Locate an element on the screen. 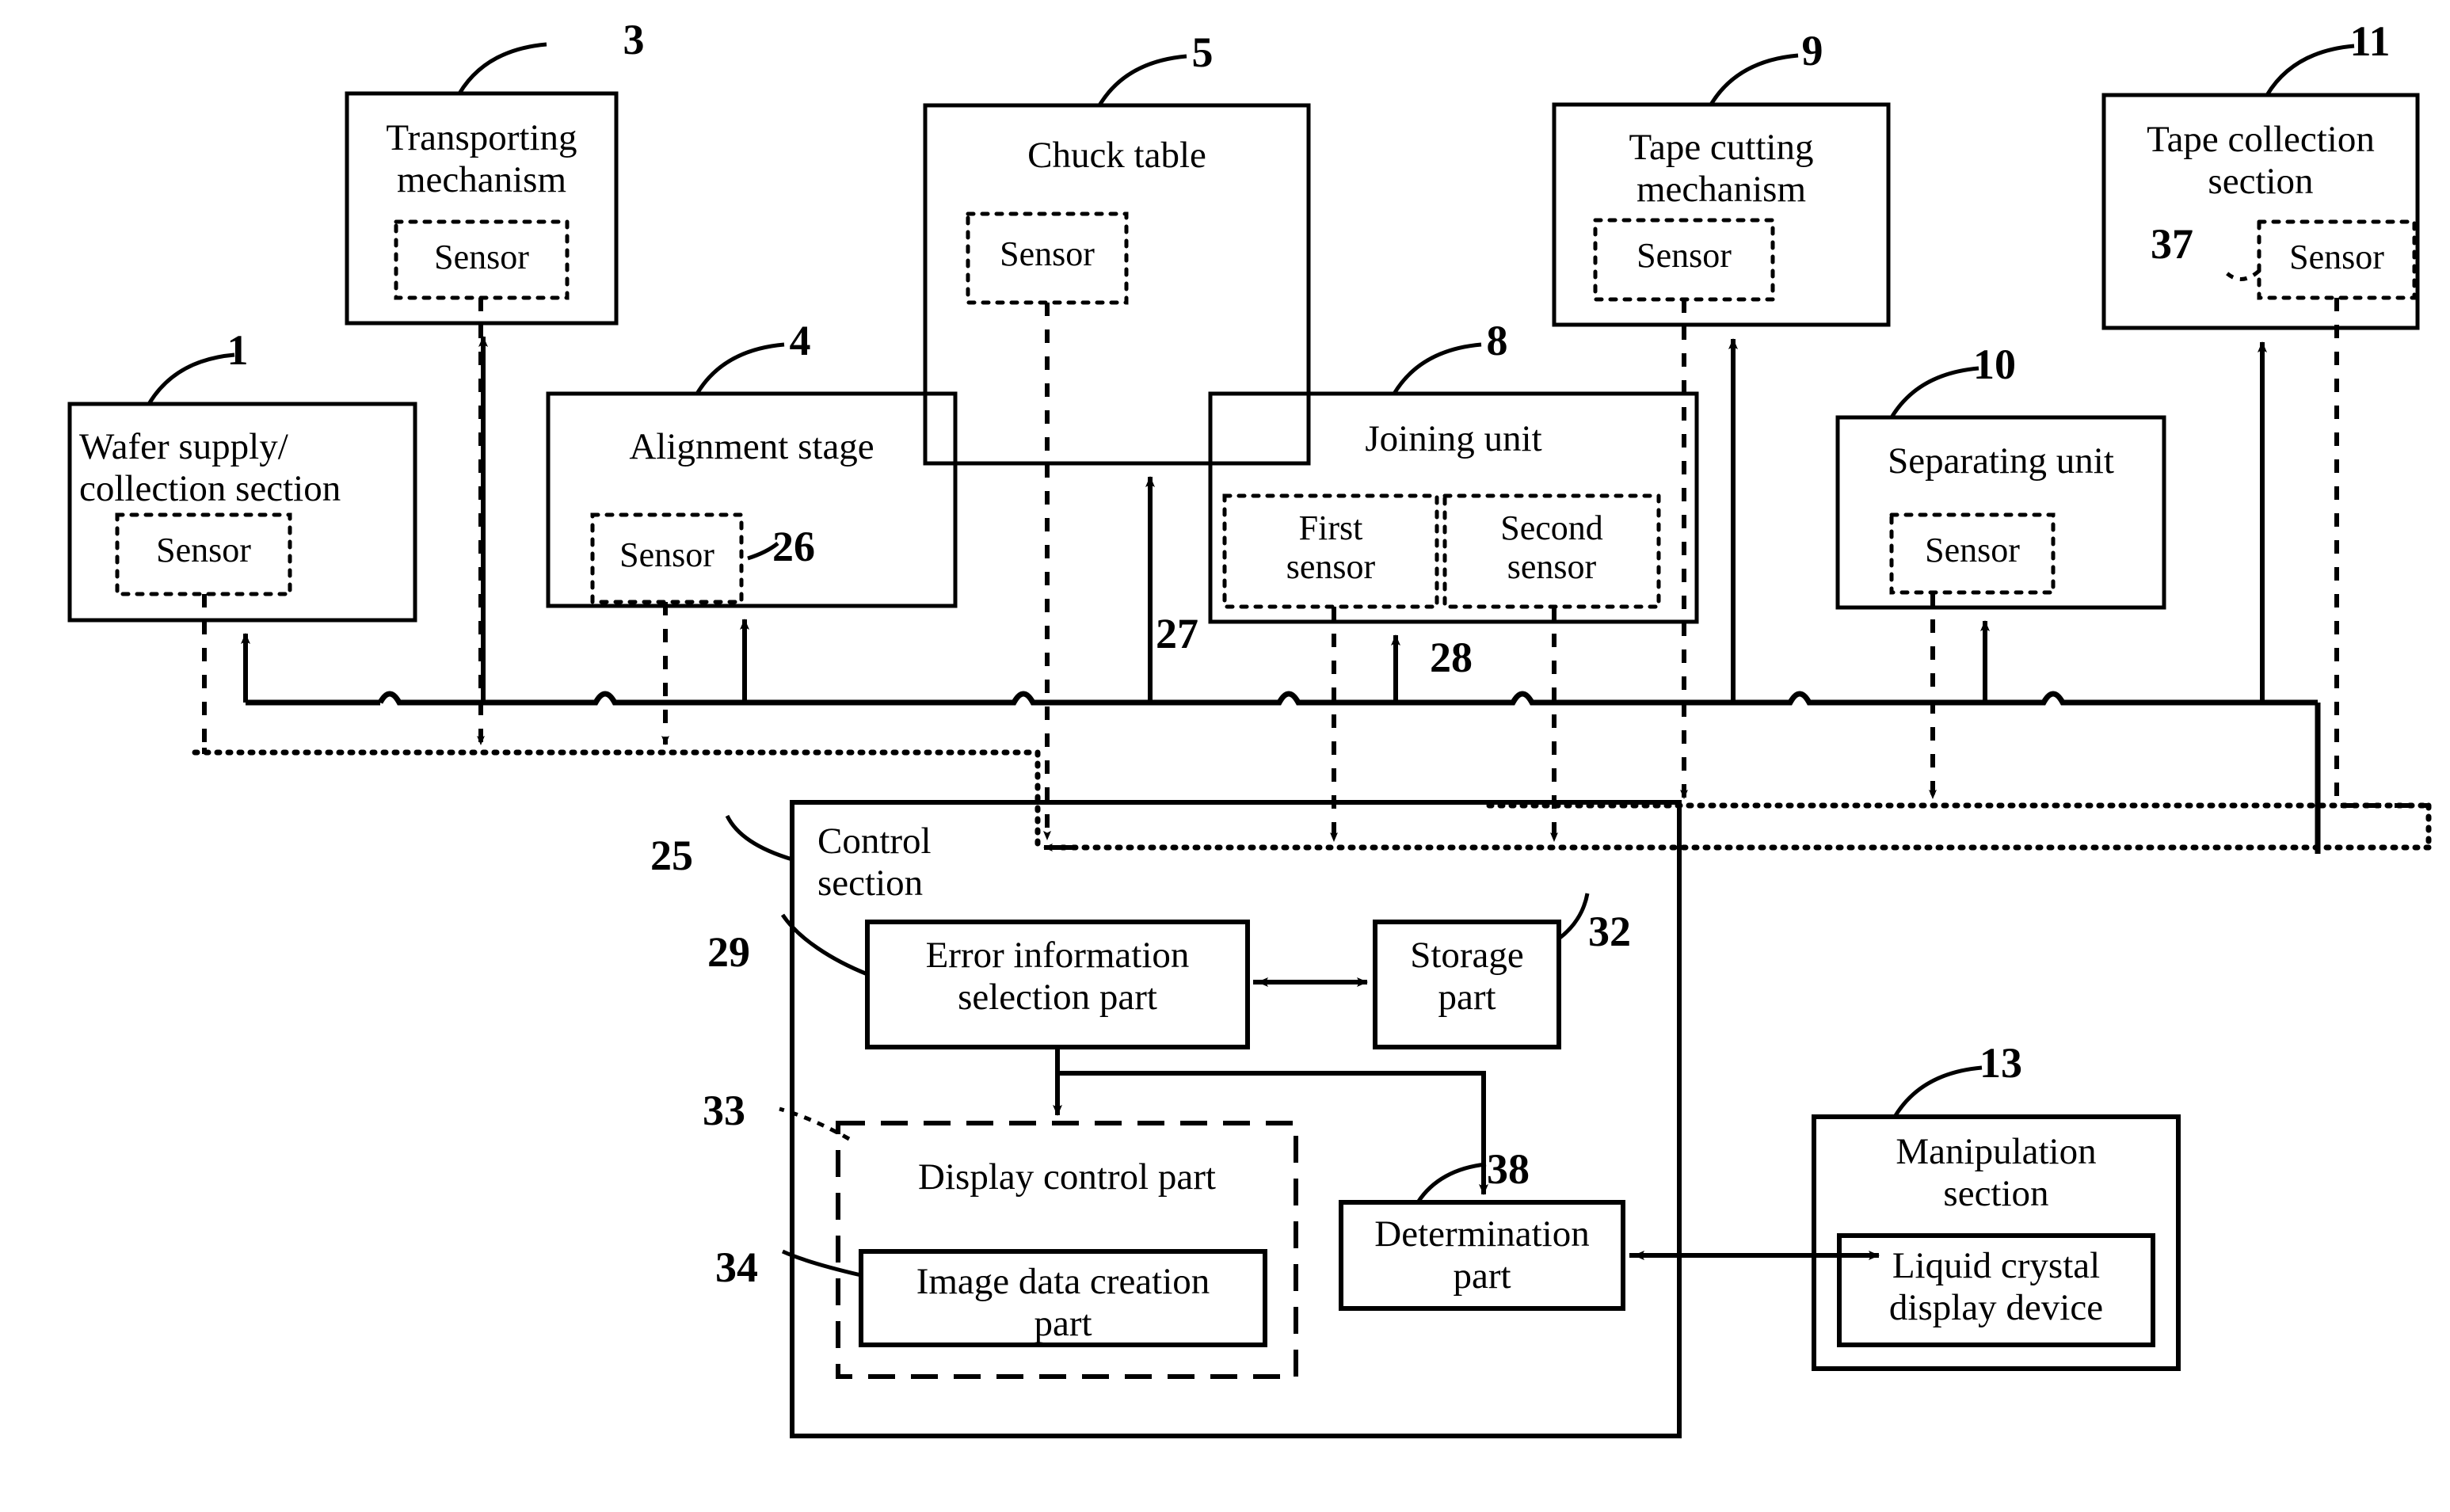 The image size is (2450, 1512). numeral-37: 37 is located at coordinates (2172, 244).